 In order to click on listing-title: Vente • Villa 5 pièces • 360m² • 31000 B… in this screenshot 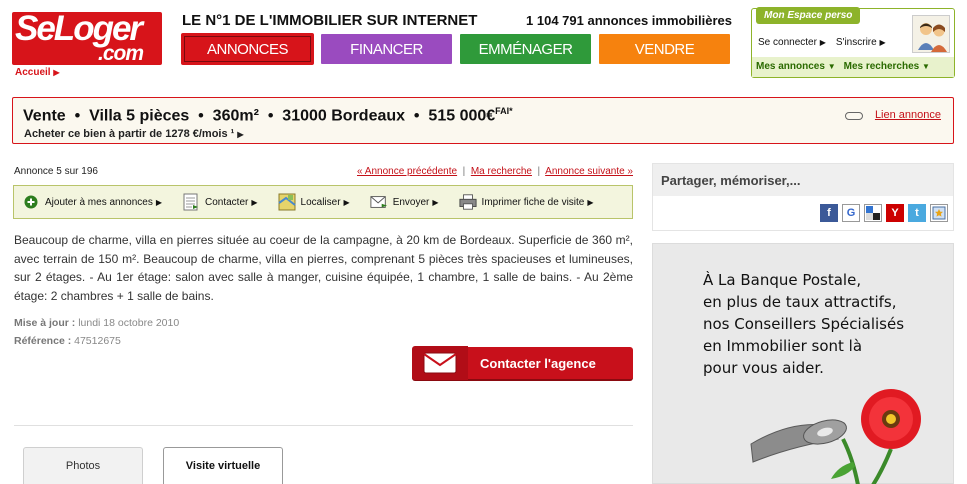, I will do `click(268, 115)`.